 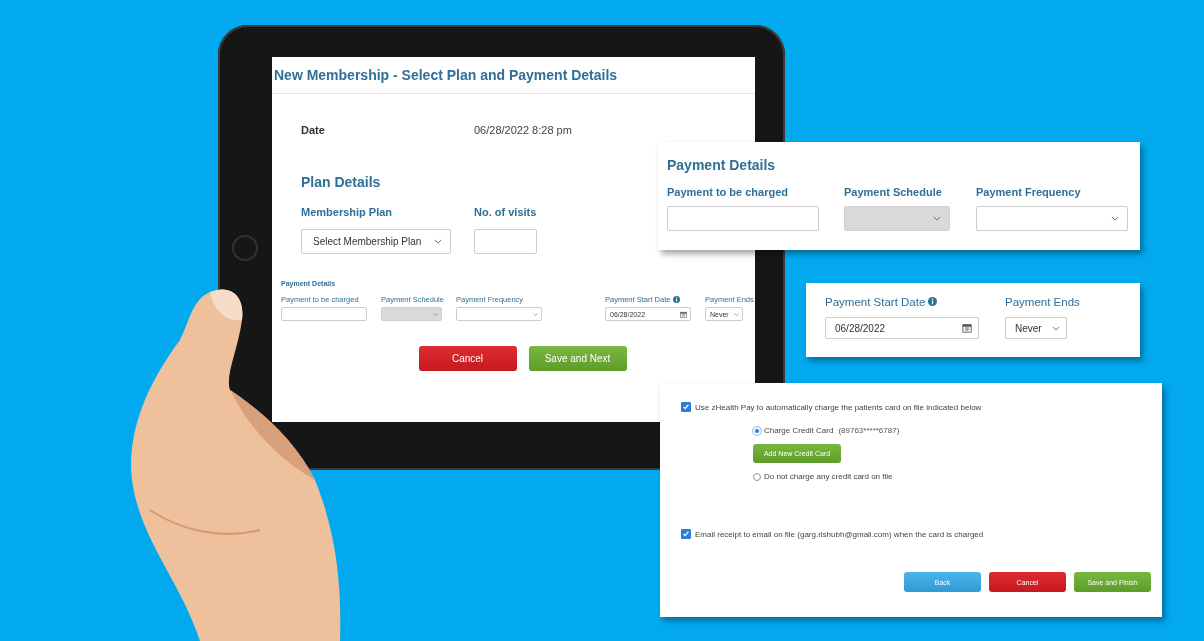 What do you see at coordinates (577, 358) in the screenshot?
I see `form-button: Save and Next` at bounding box center [577, 358].